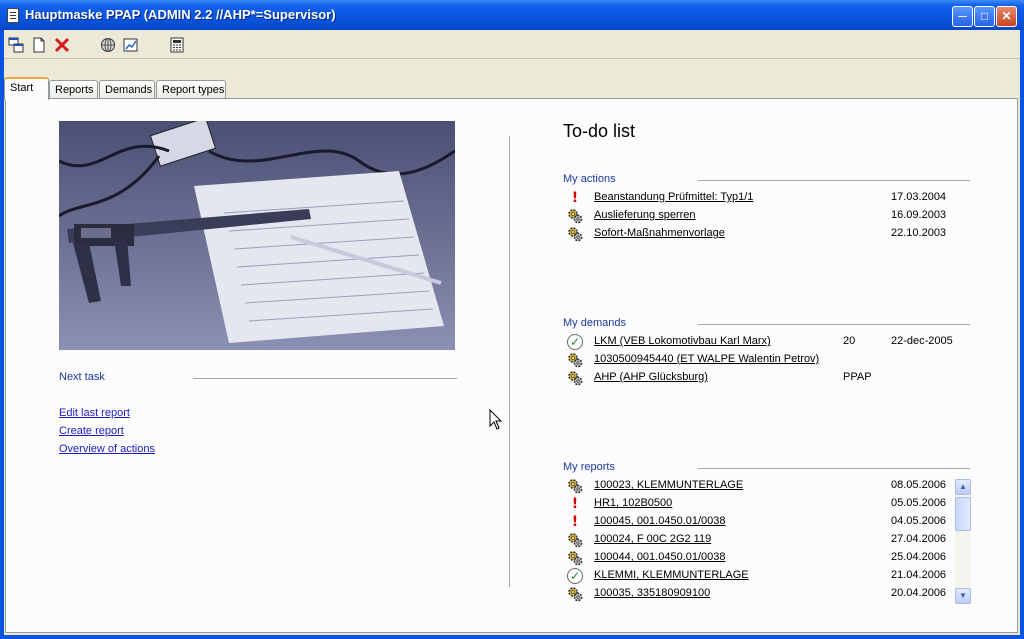 The height and width of the screenshot is (639, 1024). What do you see at coordinates (919, 197) in the screenshot?
I see `action-row-date: 17.03.2004` at bounding box center [919, 197].